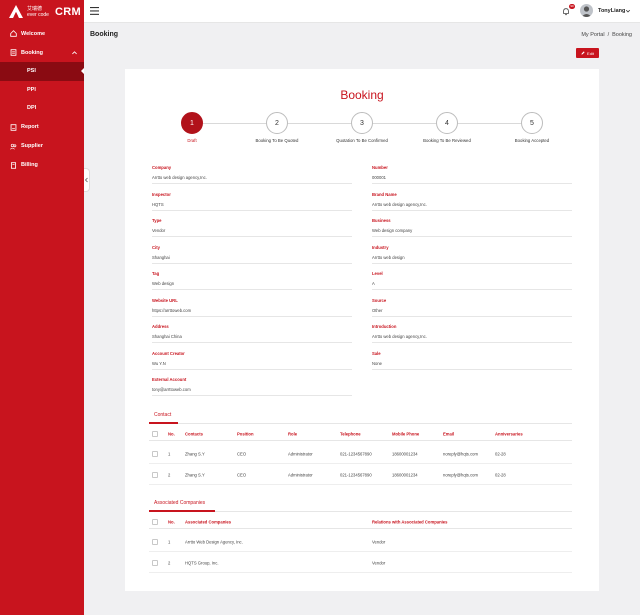 Image resolution: width=640 pixels, height=615 pixels. What do you see at coordinates (362, 123) in the screenshot?
I see `step-number: 3` at bounding box center [362, 123].